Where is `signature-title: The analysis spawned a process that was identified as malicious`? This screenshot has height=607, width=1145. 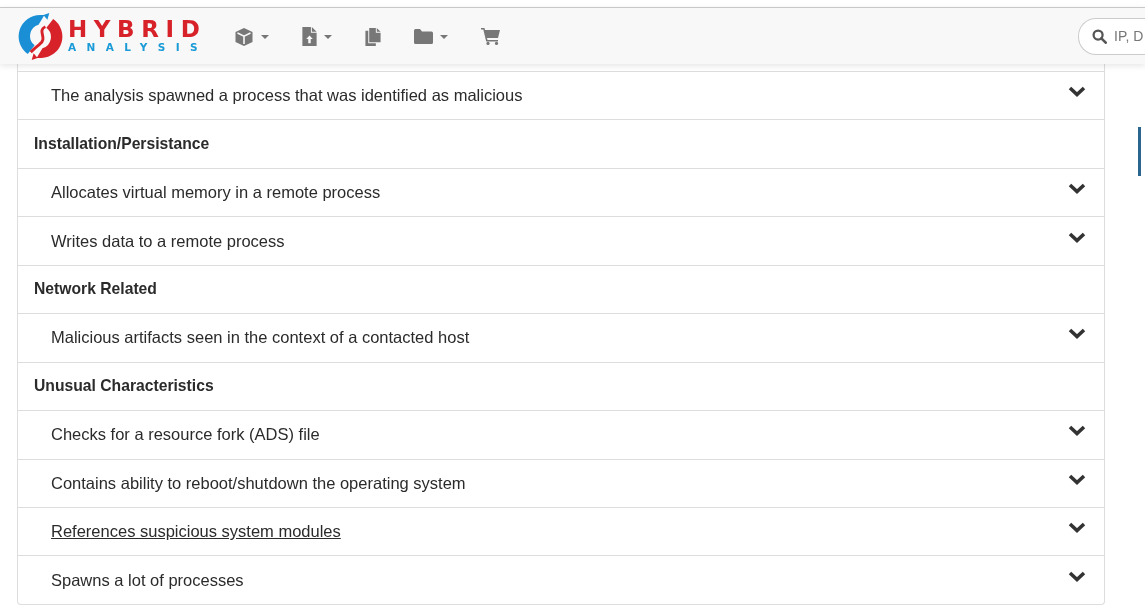 signature-title: The analysis spawned a process that was identified as malicious is located at coordinates (287, 96).